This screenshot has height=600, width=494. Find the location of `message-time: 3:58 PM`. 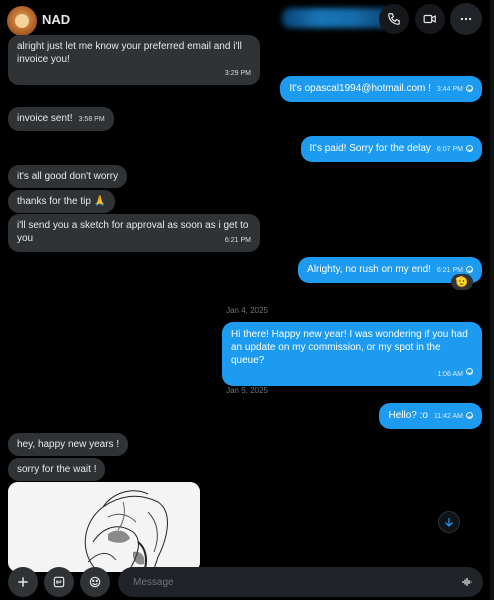

message-time: 3:58 PM is located at coordinates (91, 119).